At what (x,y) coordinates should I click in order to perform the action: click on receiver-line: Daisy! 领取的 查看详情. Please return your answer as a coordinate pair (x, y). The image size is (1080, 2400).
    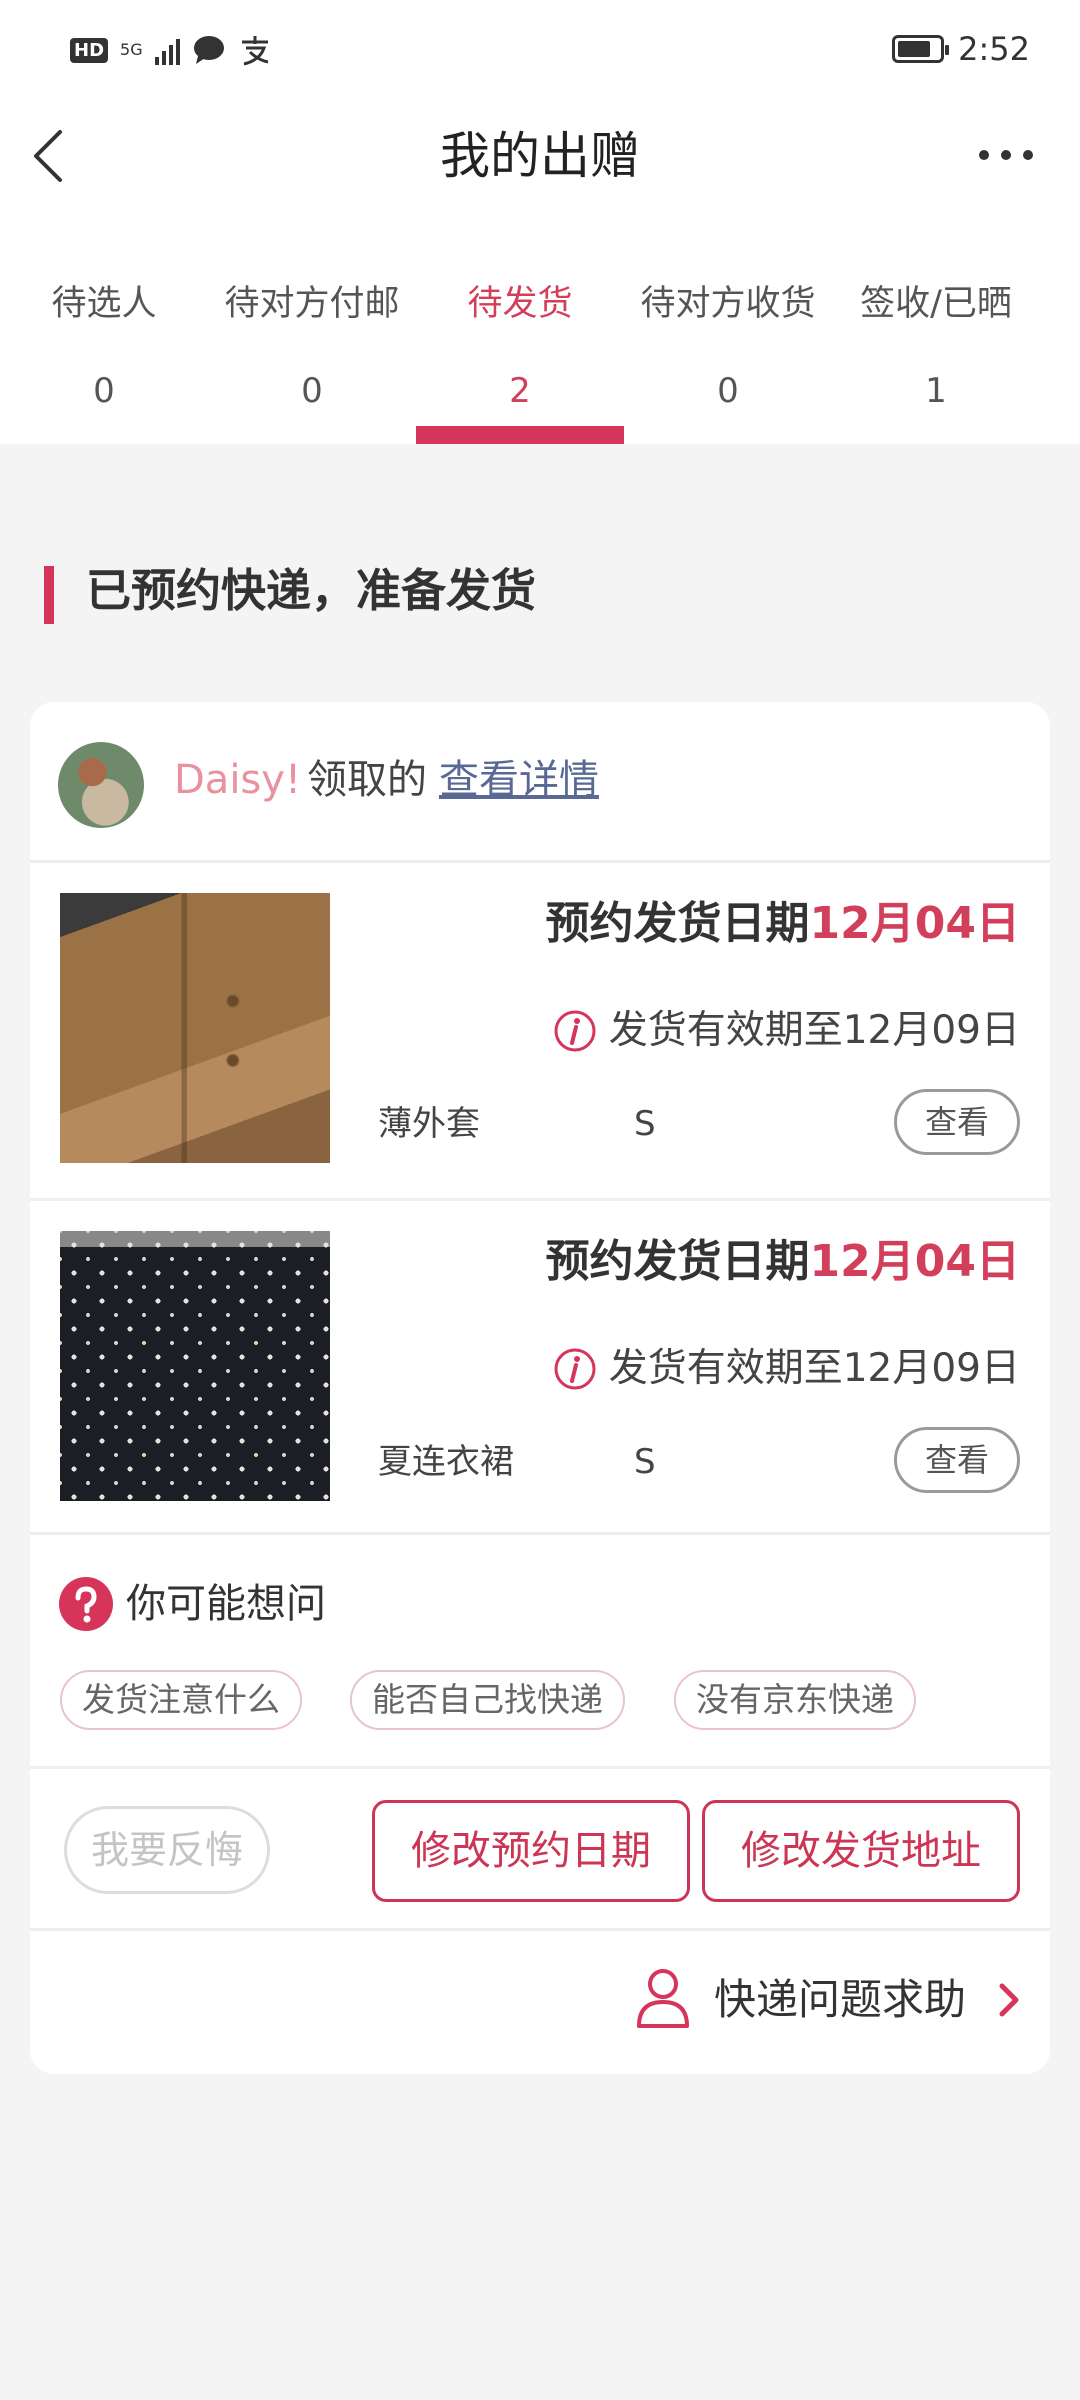
    Looking at the image, I should click on (386, 780).